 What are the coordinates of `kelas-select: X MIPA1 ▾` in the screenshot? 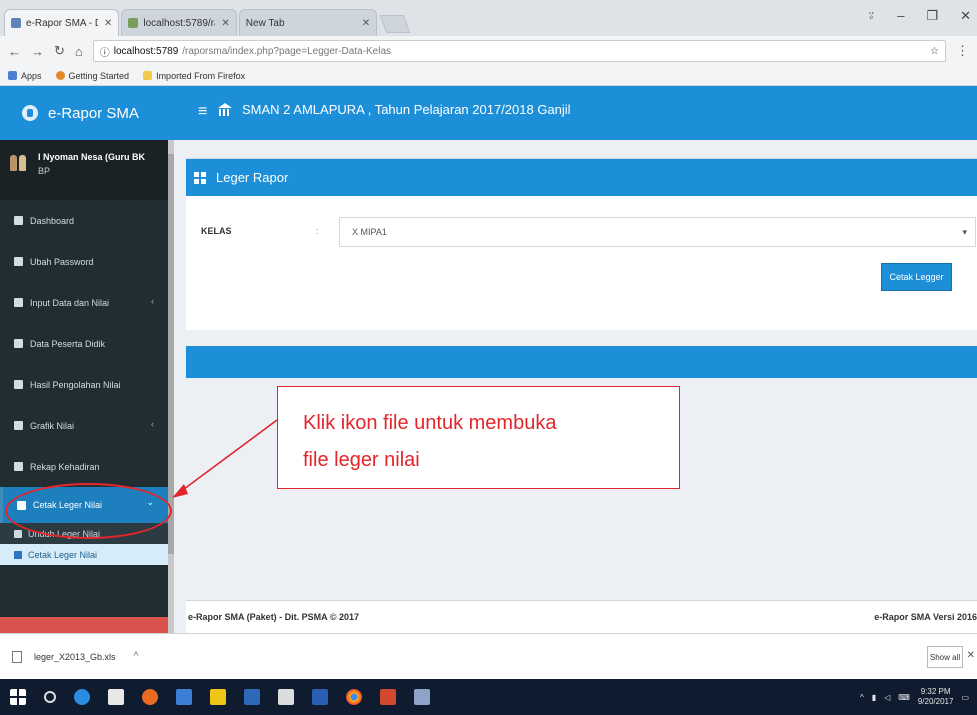 It's located at (657, 232).